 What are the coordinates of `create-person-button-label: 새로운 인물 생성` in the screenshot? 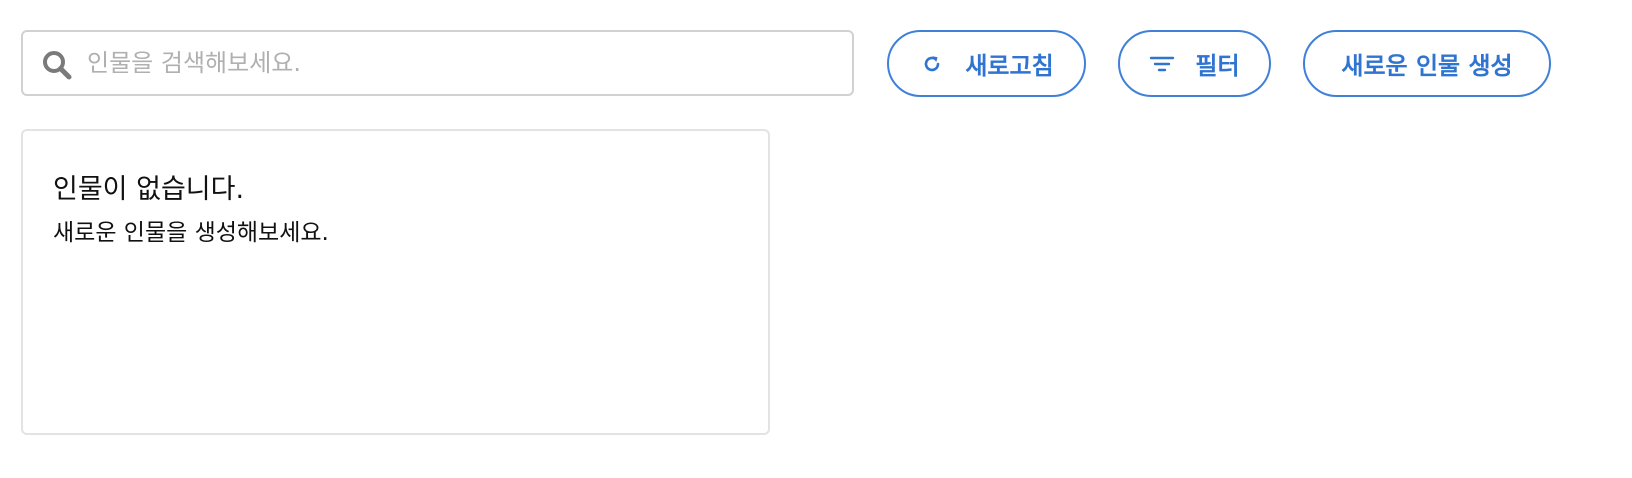 It's located at (1427, 66).